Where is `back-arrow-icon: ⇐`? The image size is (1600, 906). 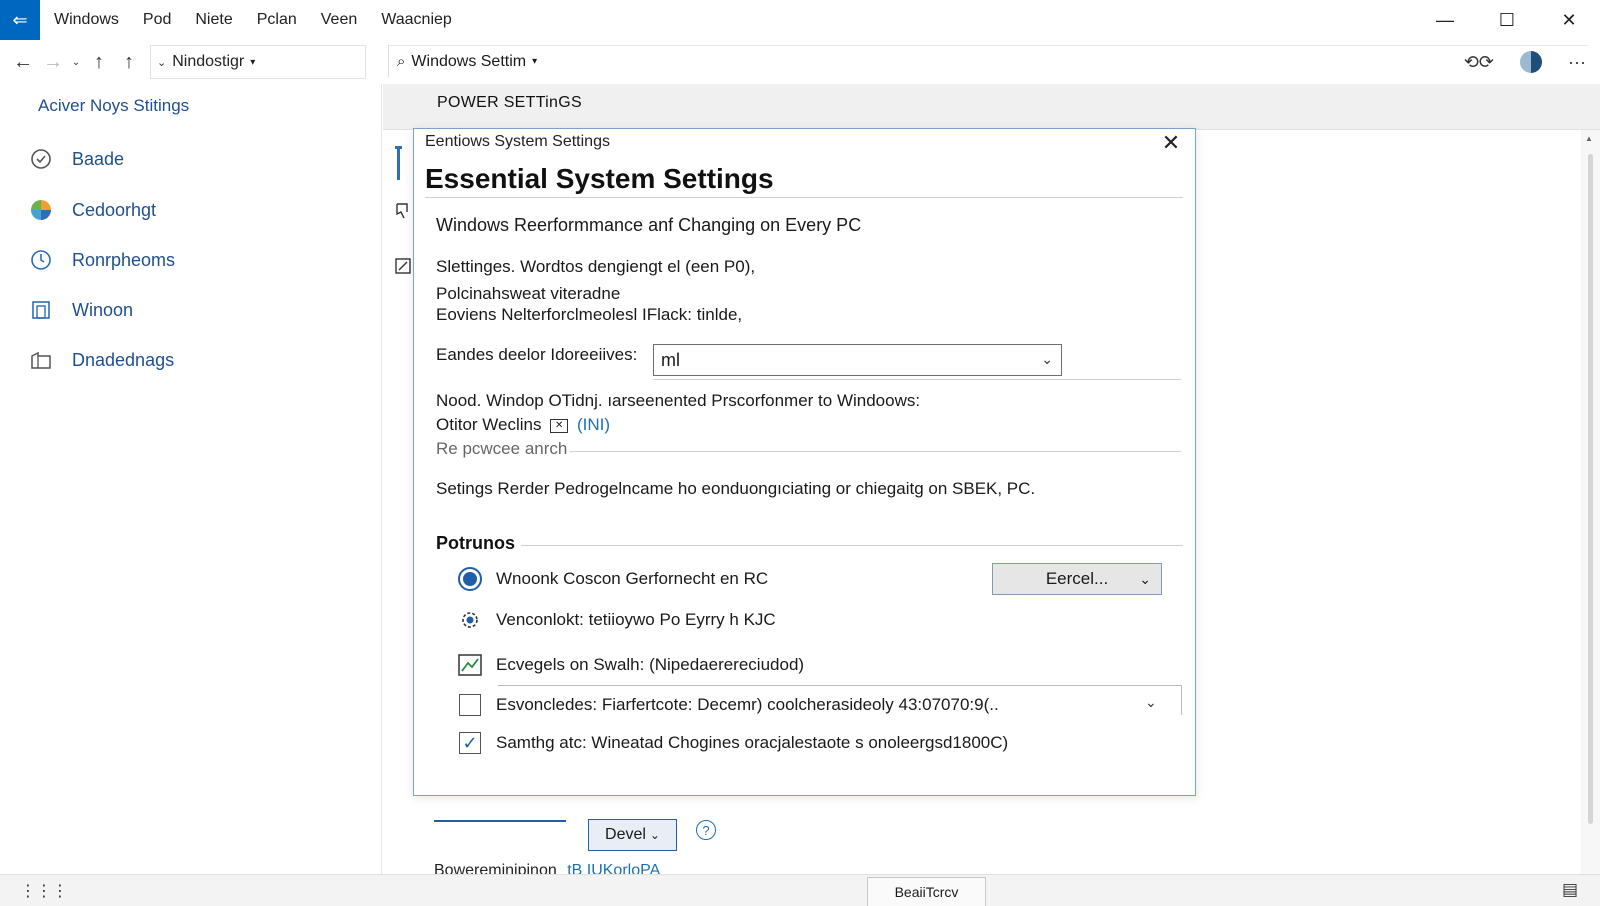
back-arrow-icon: ⇐ is located at coordinates (20, 20).